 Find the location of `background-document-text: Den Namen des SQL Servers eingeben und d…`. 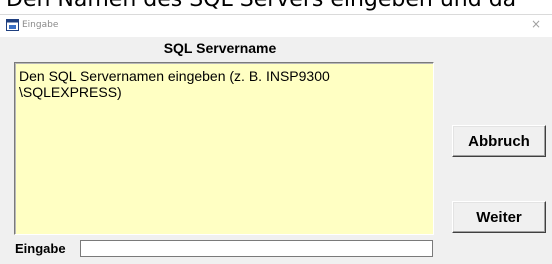

background-document-text: Den Namen des SQL Servers eingeben und d… is located at coordinates (261, 7).